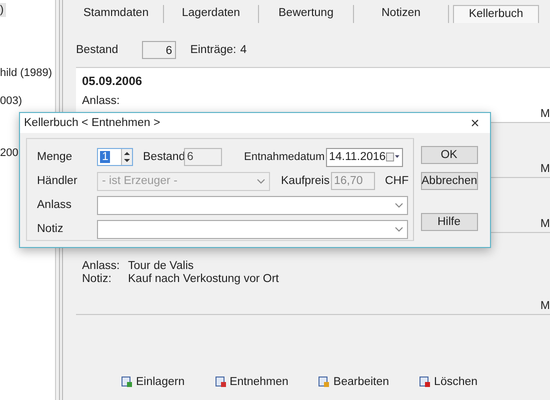  What do you see at coordinates (285, 157) in the screenshot?
I see `date-label: Entnahmedatum` at bounding box center [285, 157].